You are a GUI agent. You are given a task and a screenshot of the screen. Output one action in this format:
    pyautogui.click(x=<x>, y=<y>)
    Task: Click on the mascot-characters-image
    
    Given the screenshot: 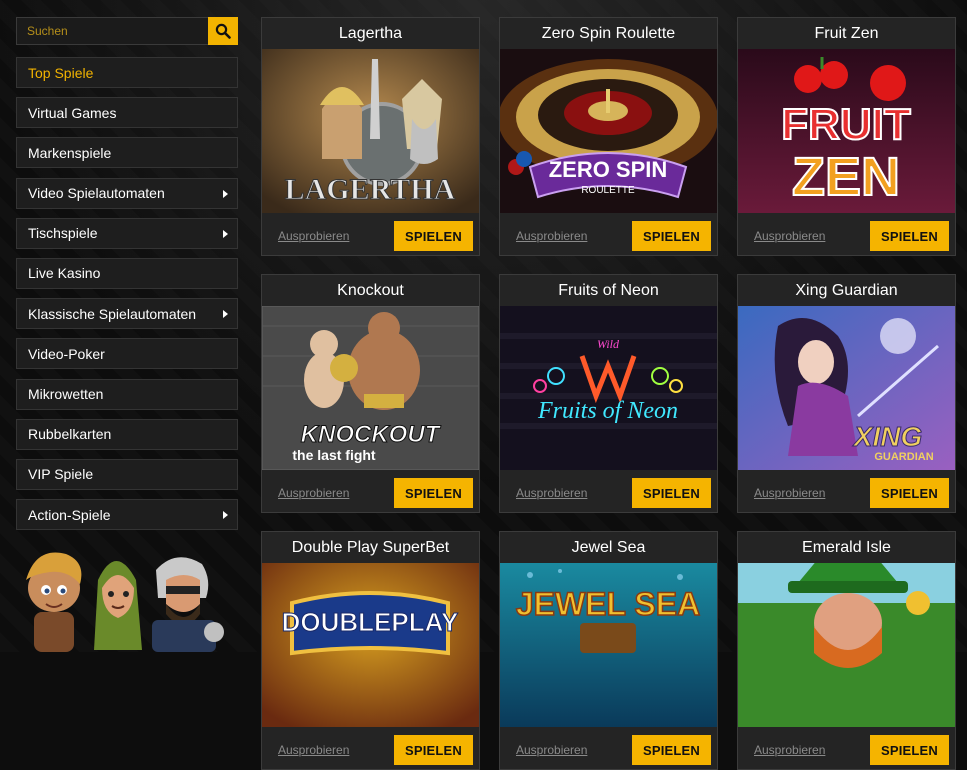 What is the action you would take?
    pyautogui.click(x=125, y=602)
    